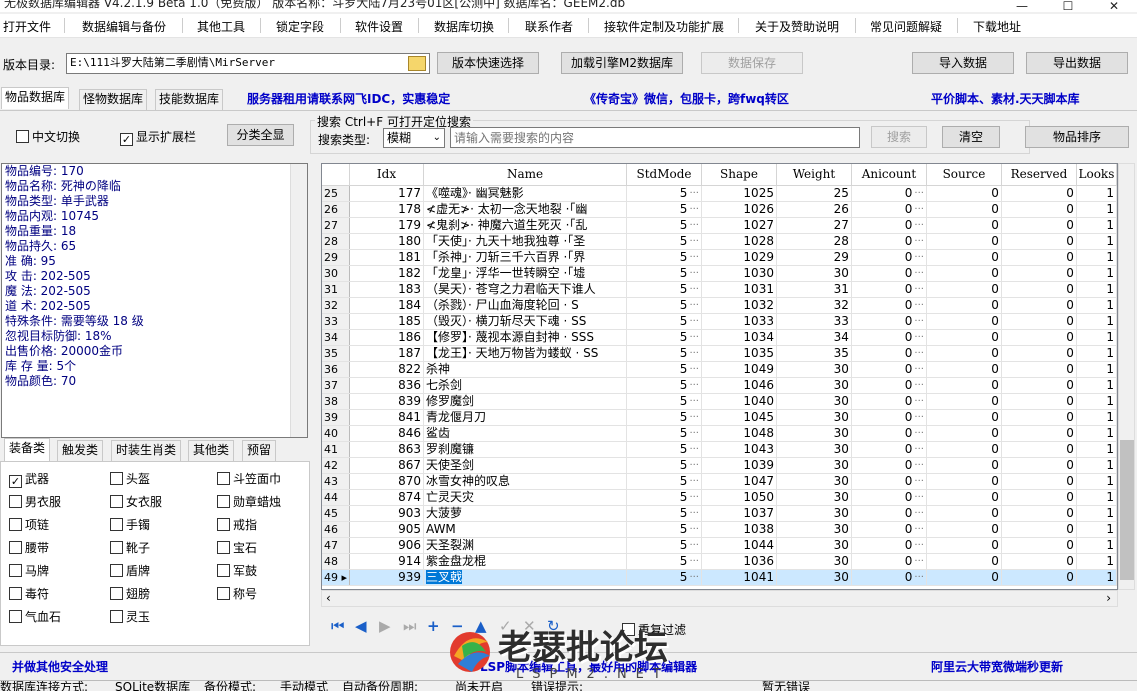 This screenshot has height=691, width=1137. I want to click on table-cell: 1040, so click(739, 401).